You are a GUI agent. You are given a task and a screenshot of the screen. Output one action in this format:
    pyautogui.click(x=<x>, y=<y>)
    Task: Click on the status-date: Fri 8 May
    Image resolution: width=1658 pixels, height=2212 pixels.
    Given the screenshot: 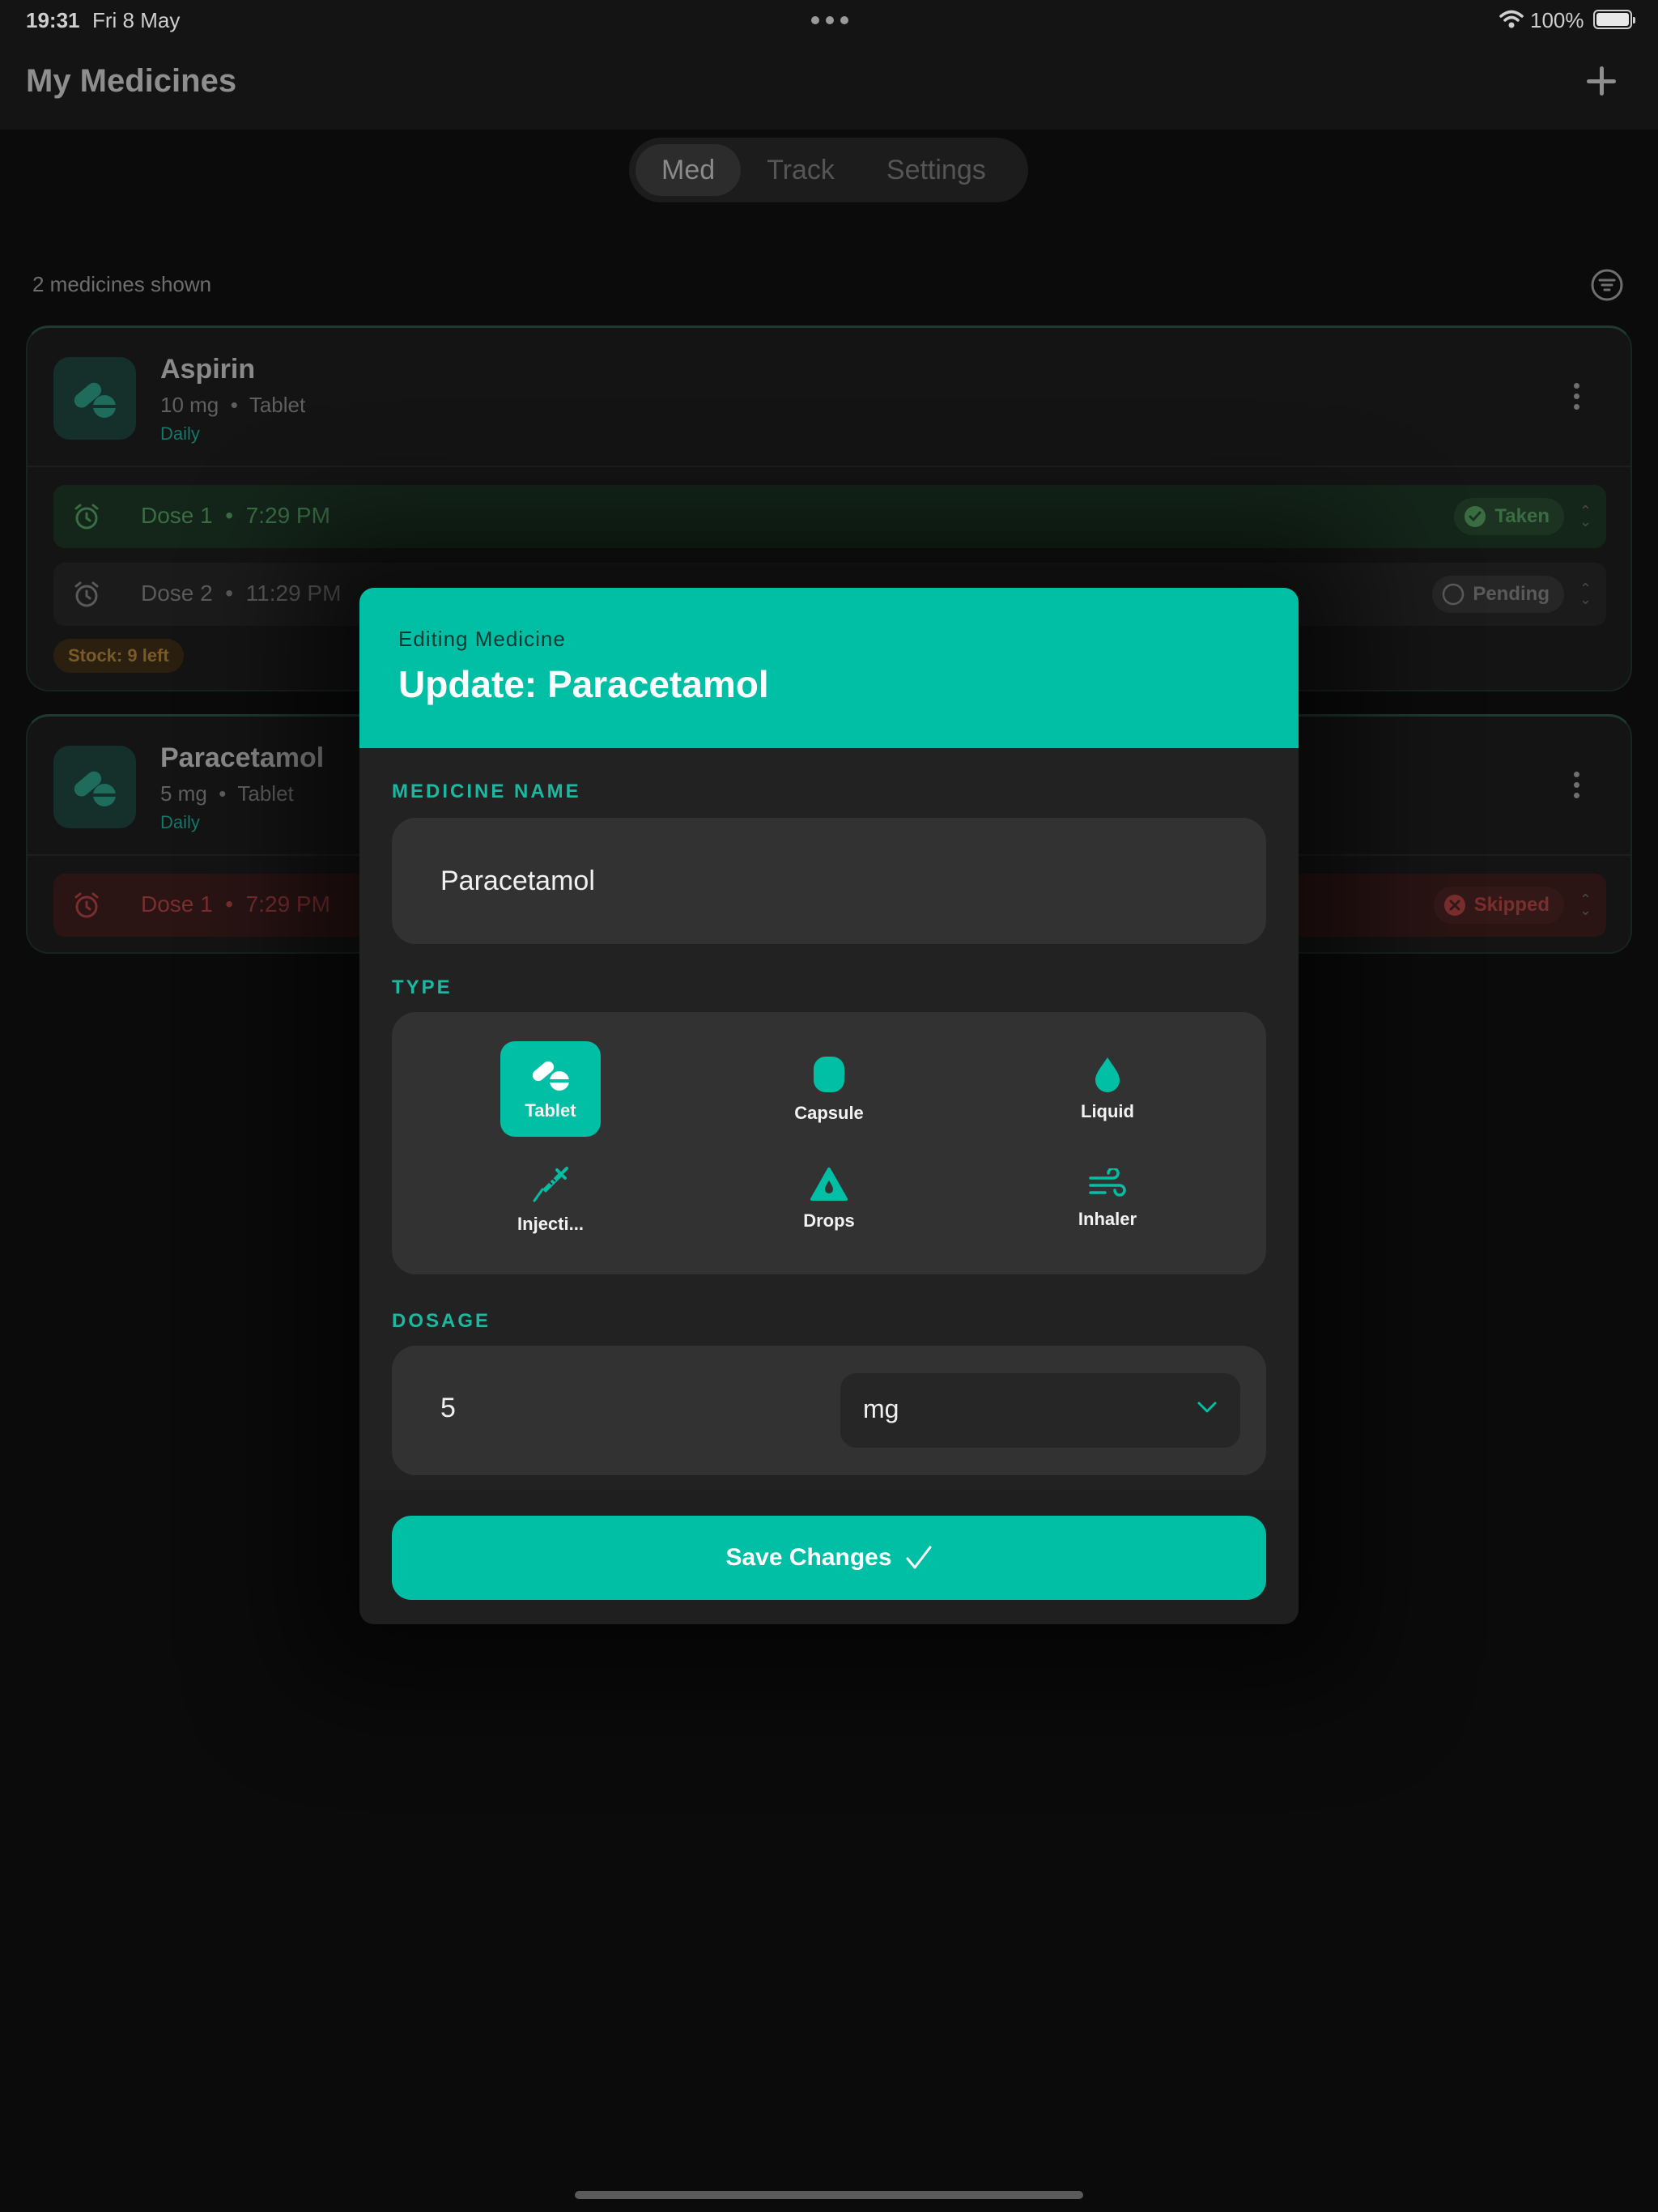 What is the action you would take?
    pyautogui.click(x=136, y=20)
    